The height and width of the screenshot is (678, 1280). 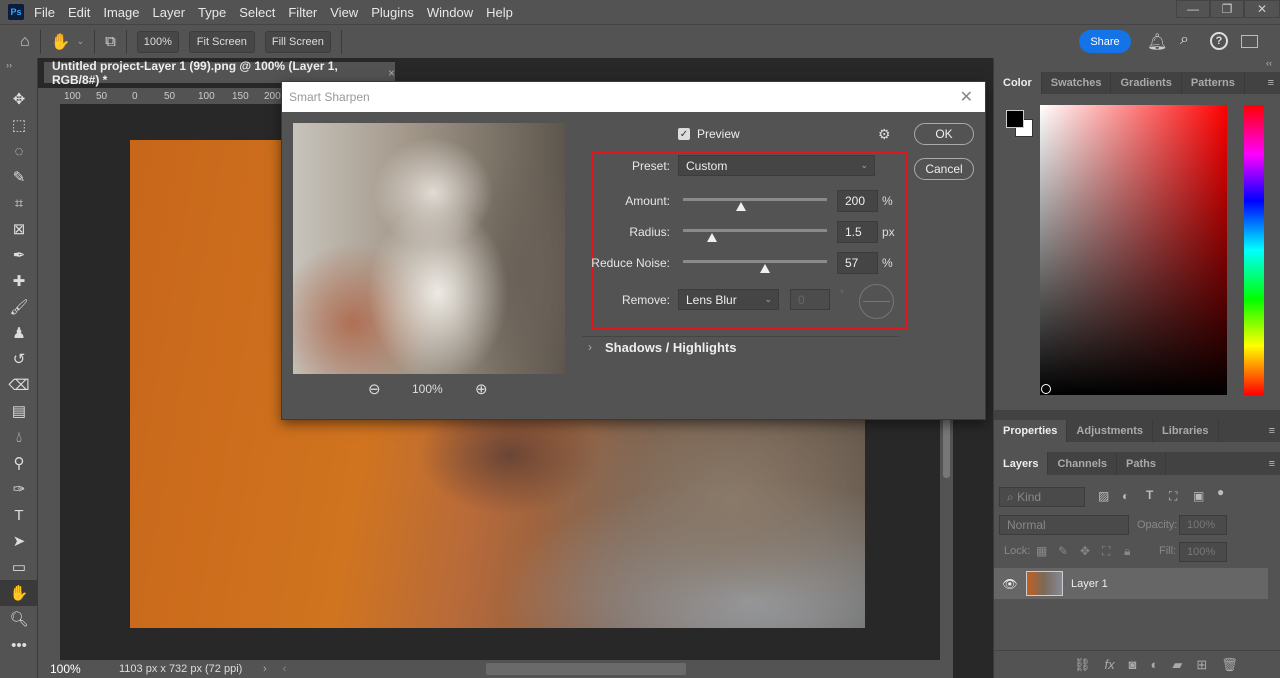 I want to click on collapse-panels-icon: ‹‹, so click(x=1137, y=65).